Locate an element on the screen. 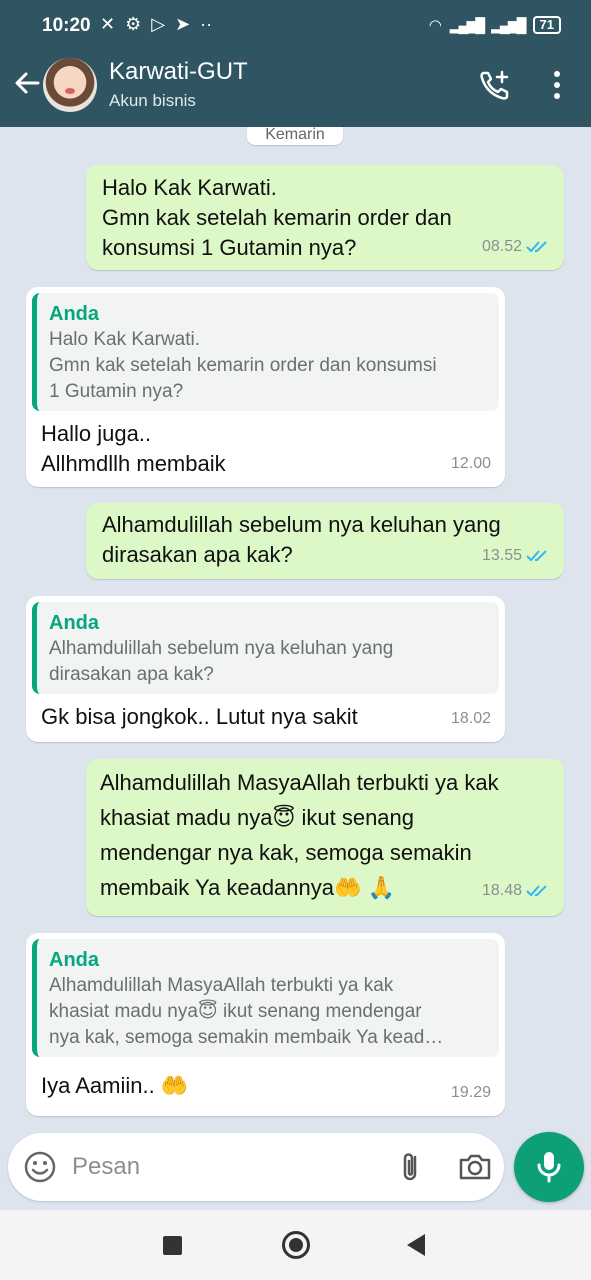  signal-4g-icon: ▂▄▆█ is located at coordinates (508, 24).